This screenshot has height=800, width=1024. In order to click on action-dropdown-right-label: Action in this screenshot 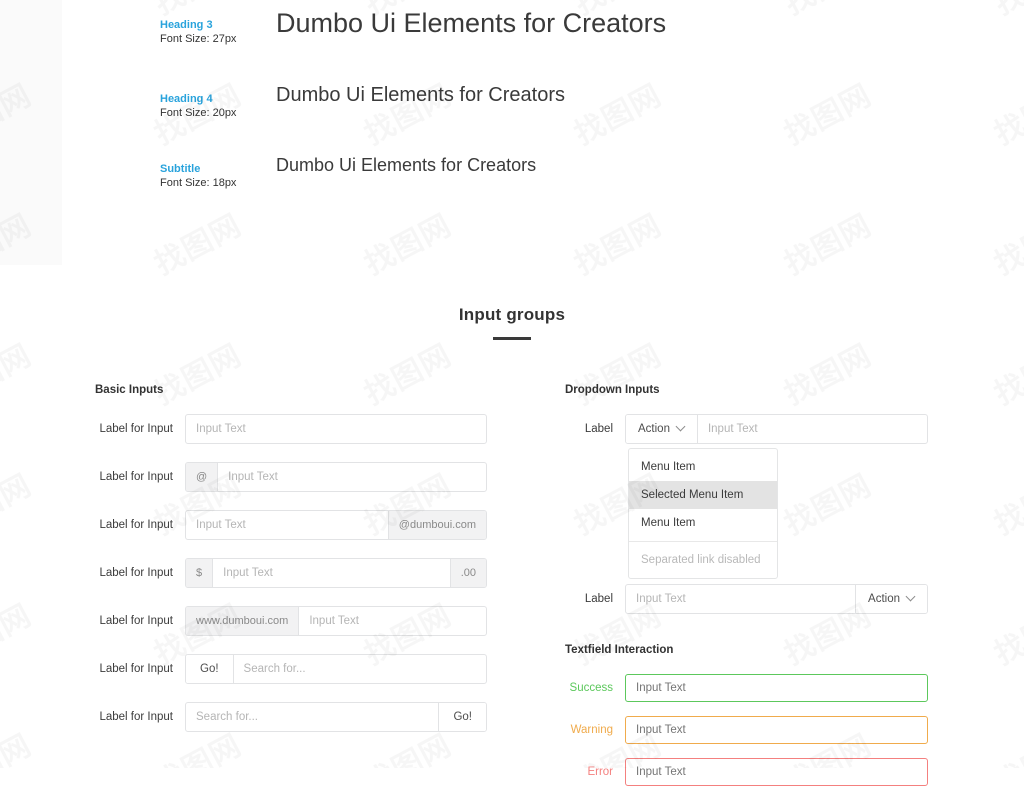, I will do `click(884, 599)`.